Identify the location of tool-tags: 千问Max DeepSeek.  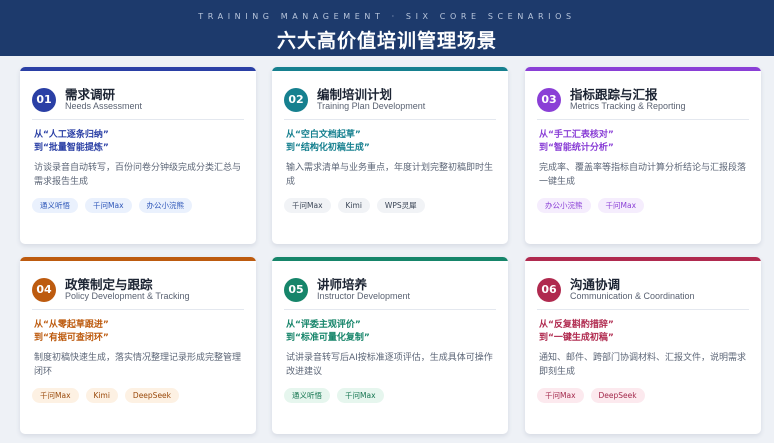
(591, 395).